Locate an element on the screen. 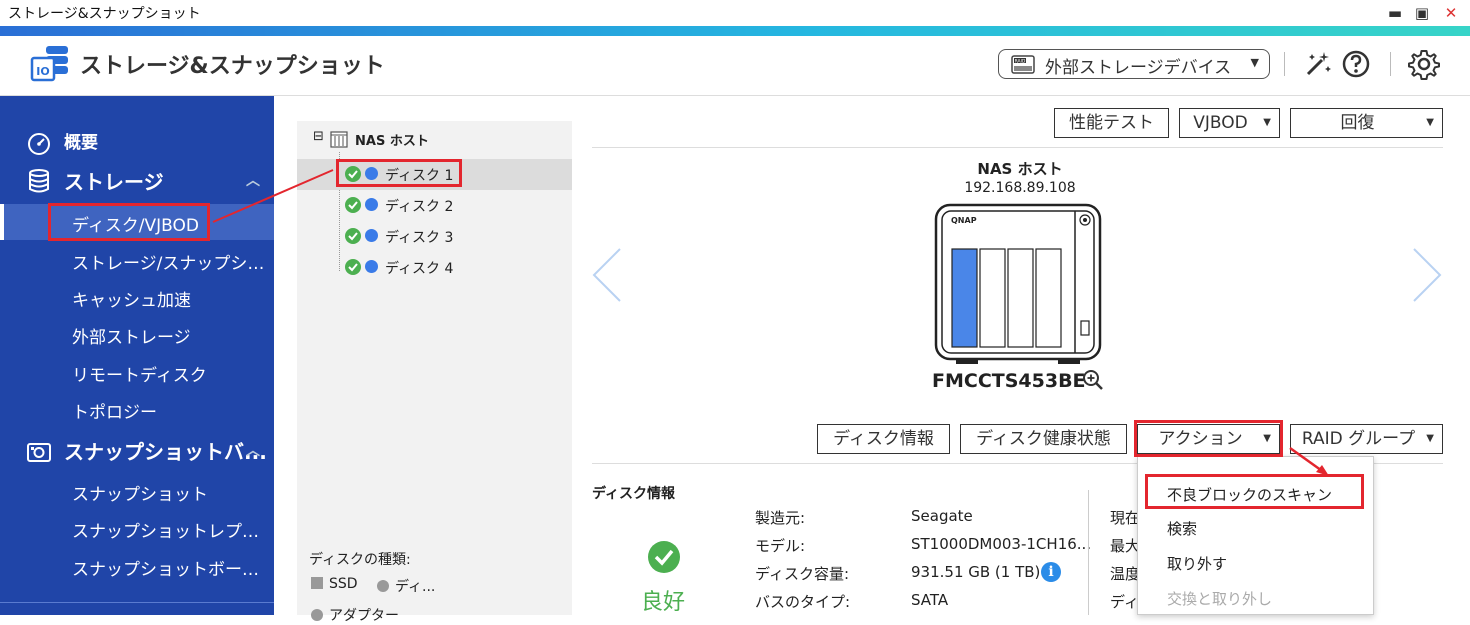 This screenshot has width=1470, height=625. sidebar-item-label: リモートディスク is located at coordinates (139, 376).